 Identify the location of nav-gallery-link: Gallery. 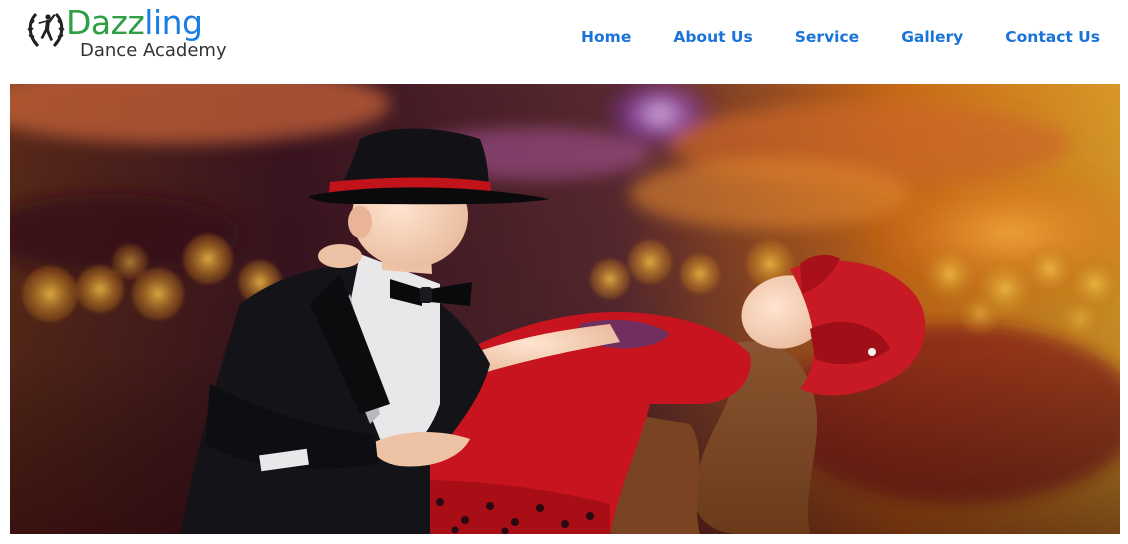
(932, 37).